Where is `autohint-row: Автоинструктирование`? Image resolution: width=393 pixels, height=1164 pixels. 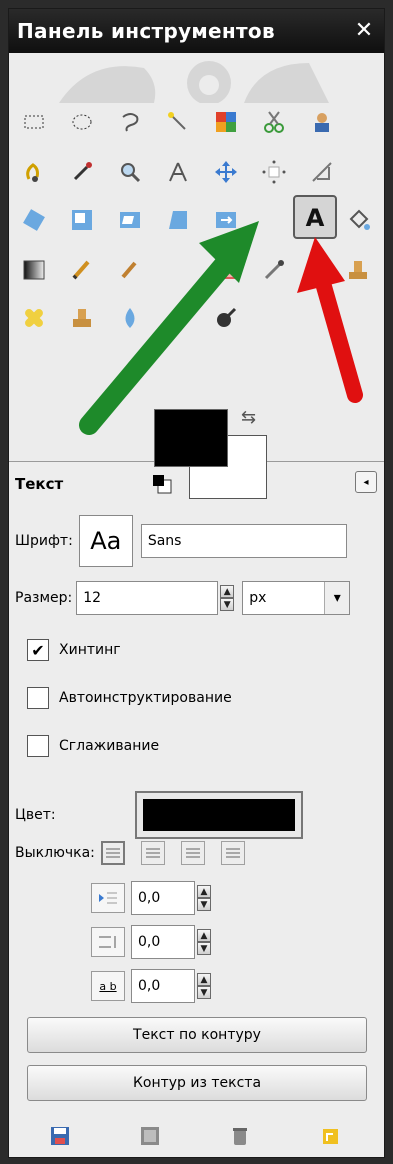 autohint-row: Автоинструктирование is located at coordinates (129, 698).